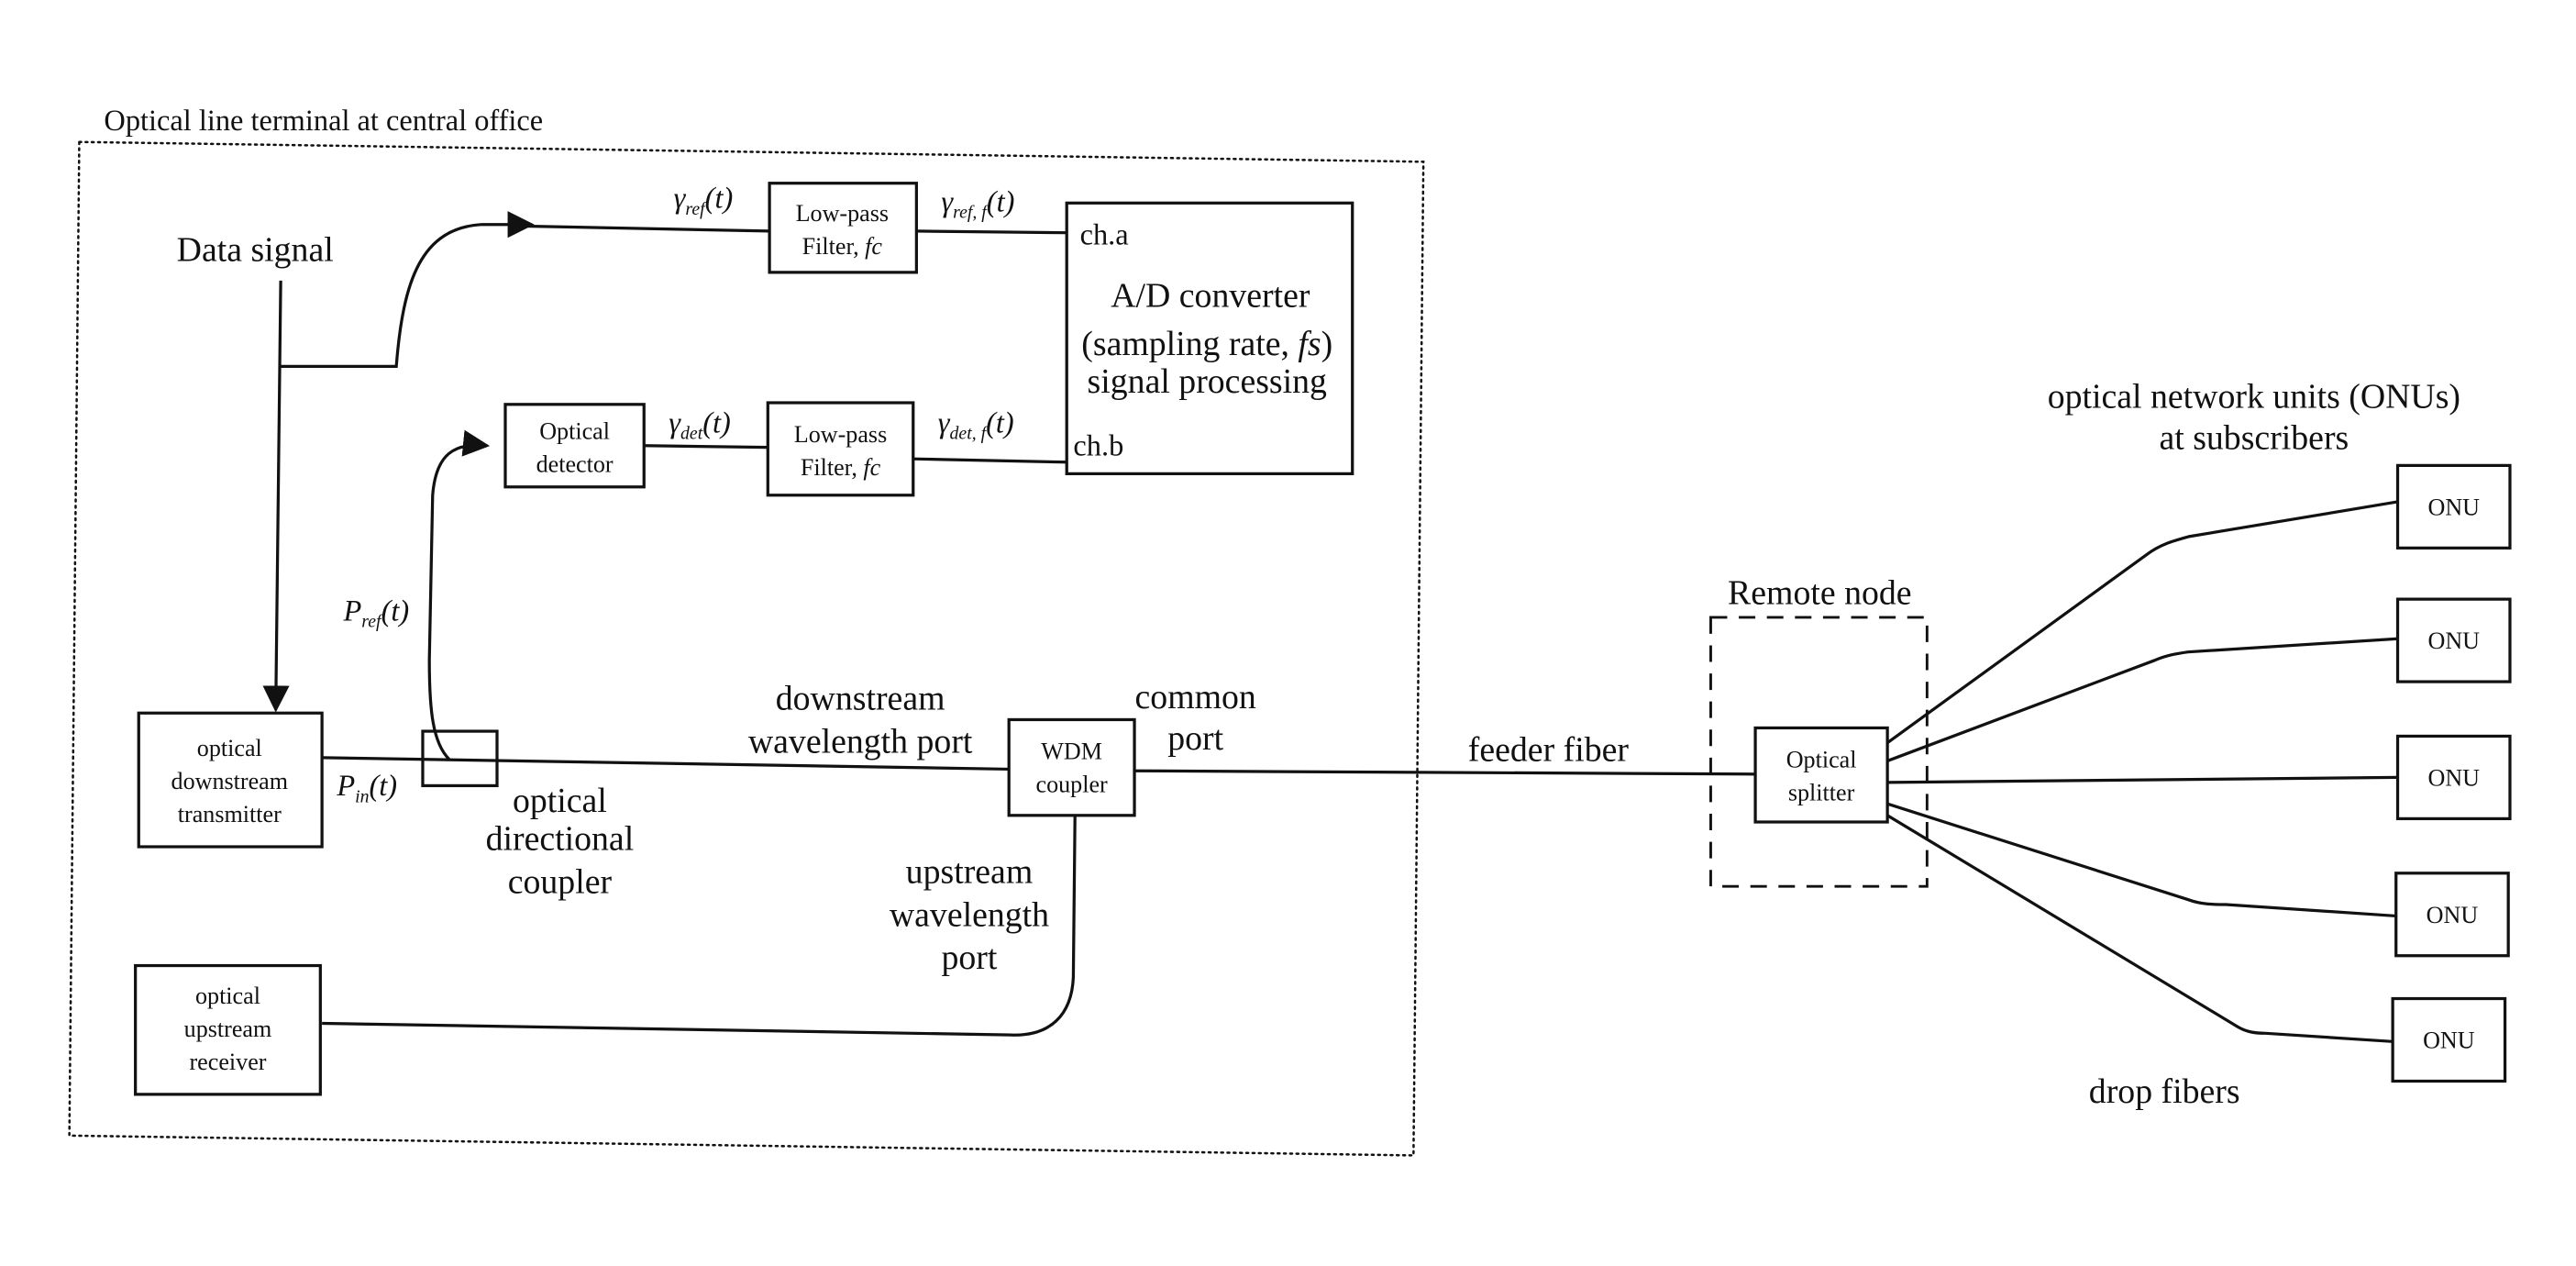 The width and height of the screenshot is (2576, 1266). What do you see at coordinates (2164, 1091) in the screenshot?
I see `drop-fibers-label: drop fibers` at bounding box center [2164, 1091].